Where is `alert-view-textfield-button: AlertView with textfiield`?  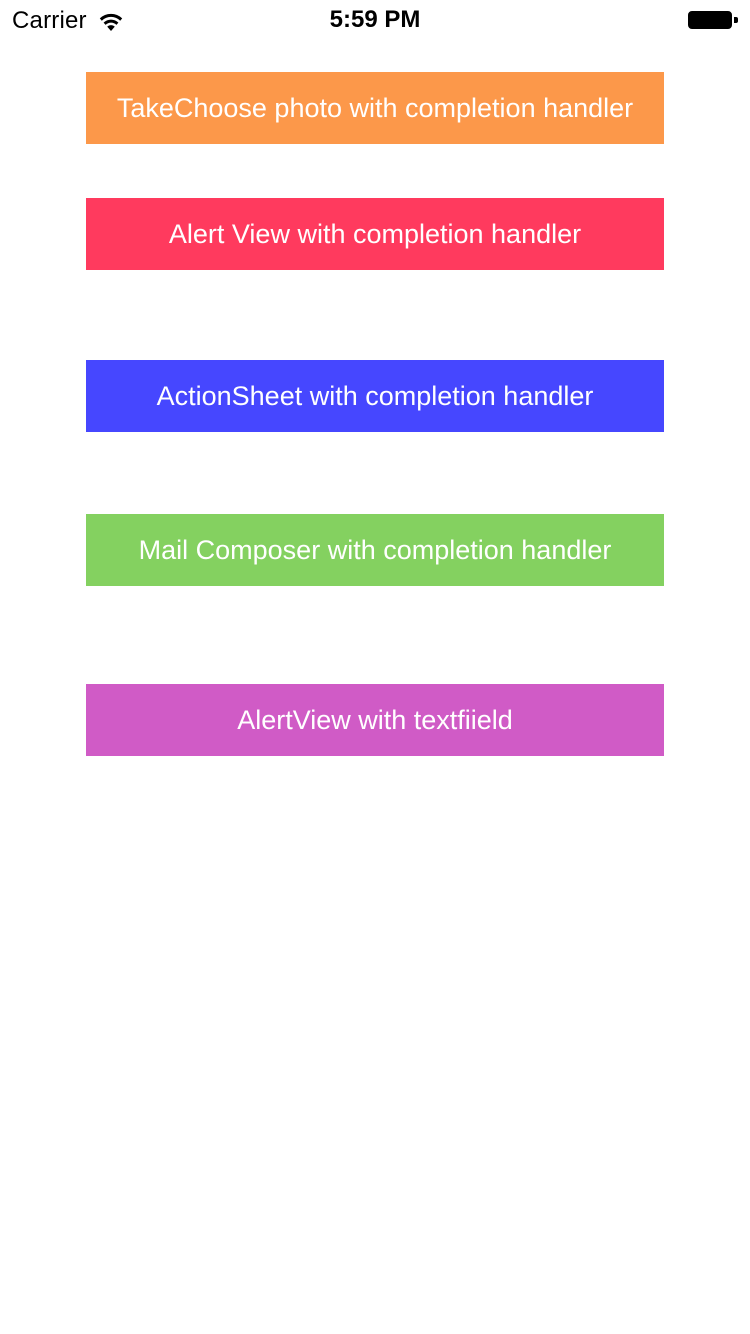
alert-view-textfield-button: AlertView with textfiield is located at coordinates (375, 720).